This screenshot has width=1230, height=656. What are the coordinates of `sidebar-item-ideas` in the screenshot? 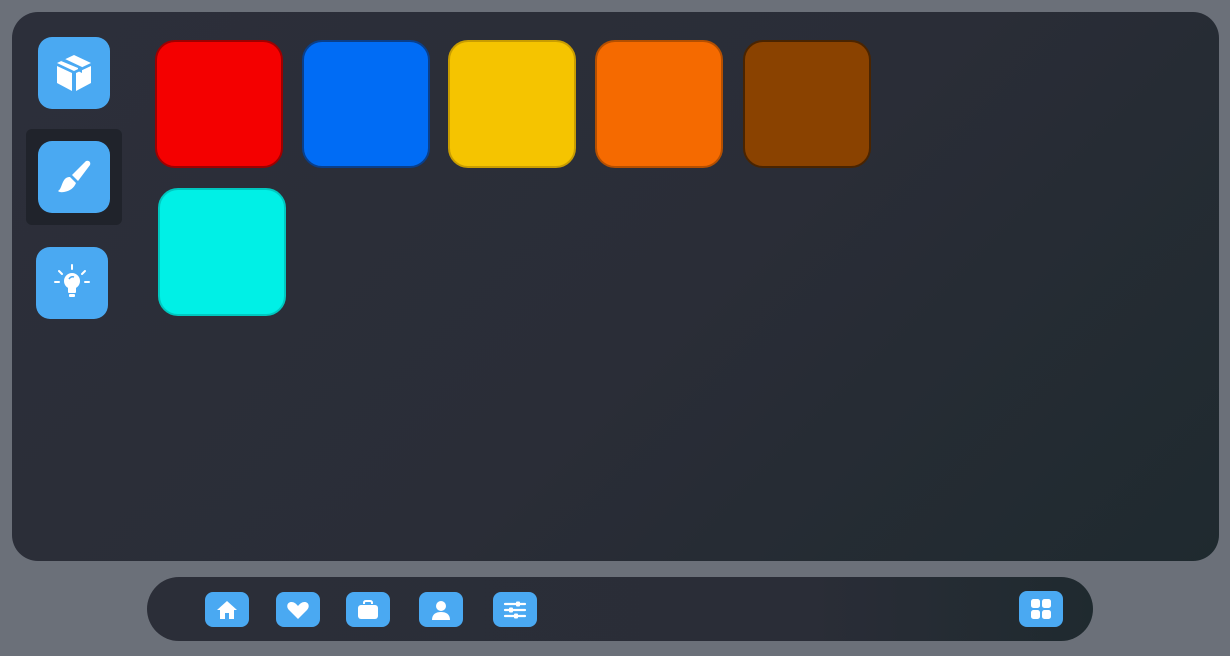 It's located at (72, 283).